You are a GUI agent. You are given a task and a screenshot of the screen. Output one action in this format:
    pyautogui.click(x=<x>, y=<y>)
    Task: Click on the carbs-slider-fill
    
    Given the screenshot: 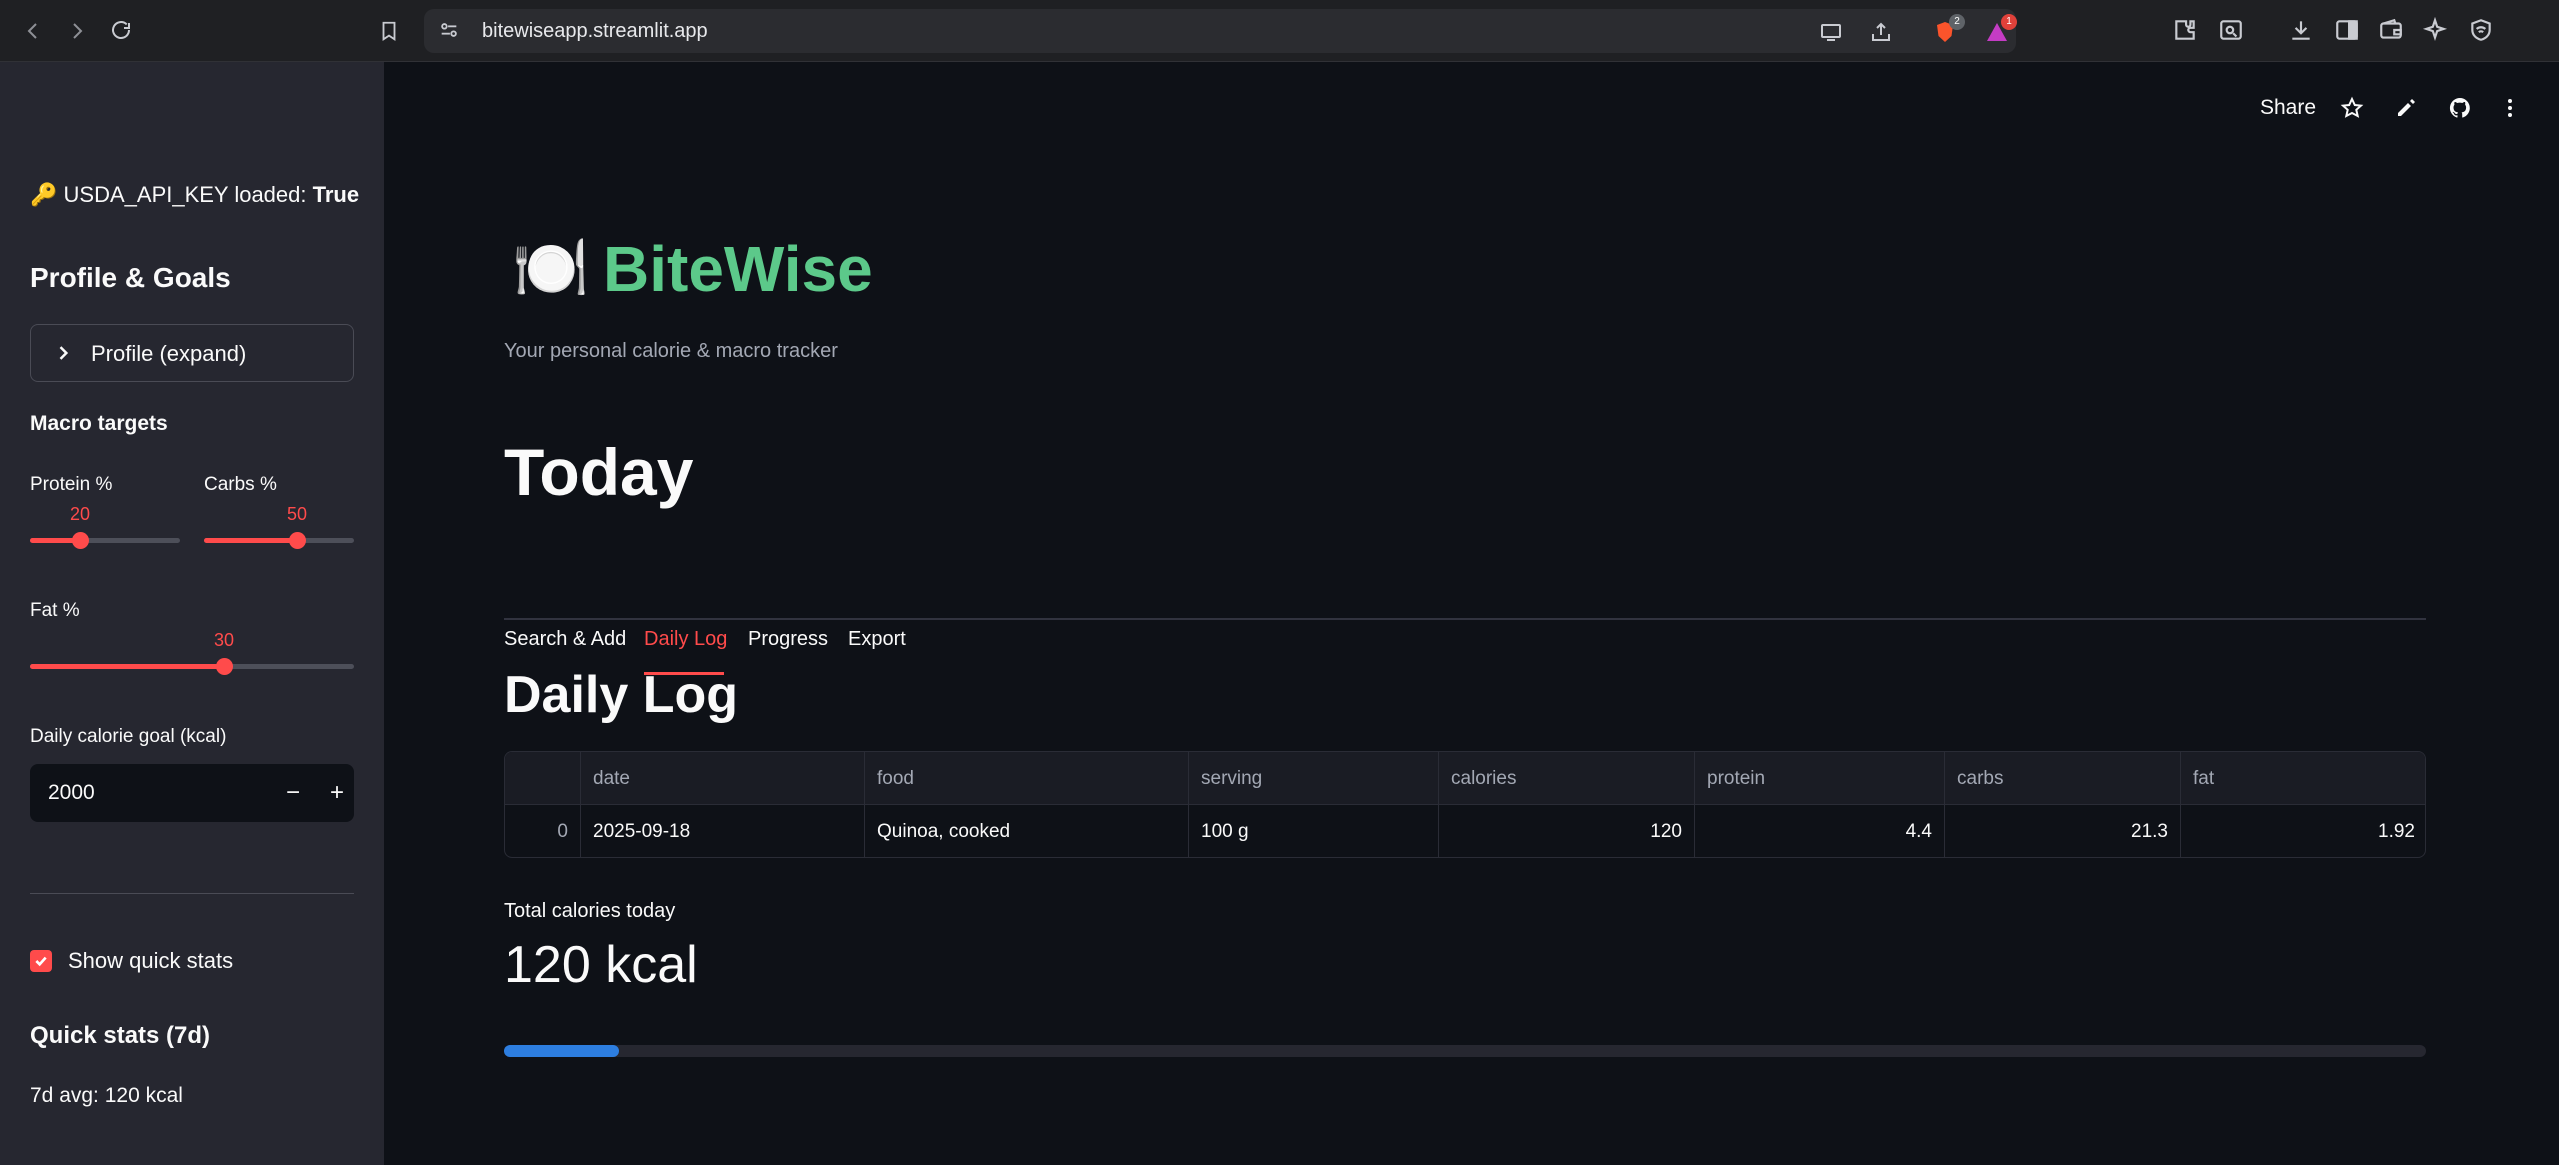 What is the action you would take?
    pyautogui.click(x=250, y=540)
    